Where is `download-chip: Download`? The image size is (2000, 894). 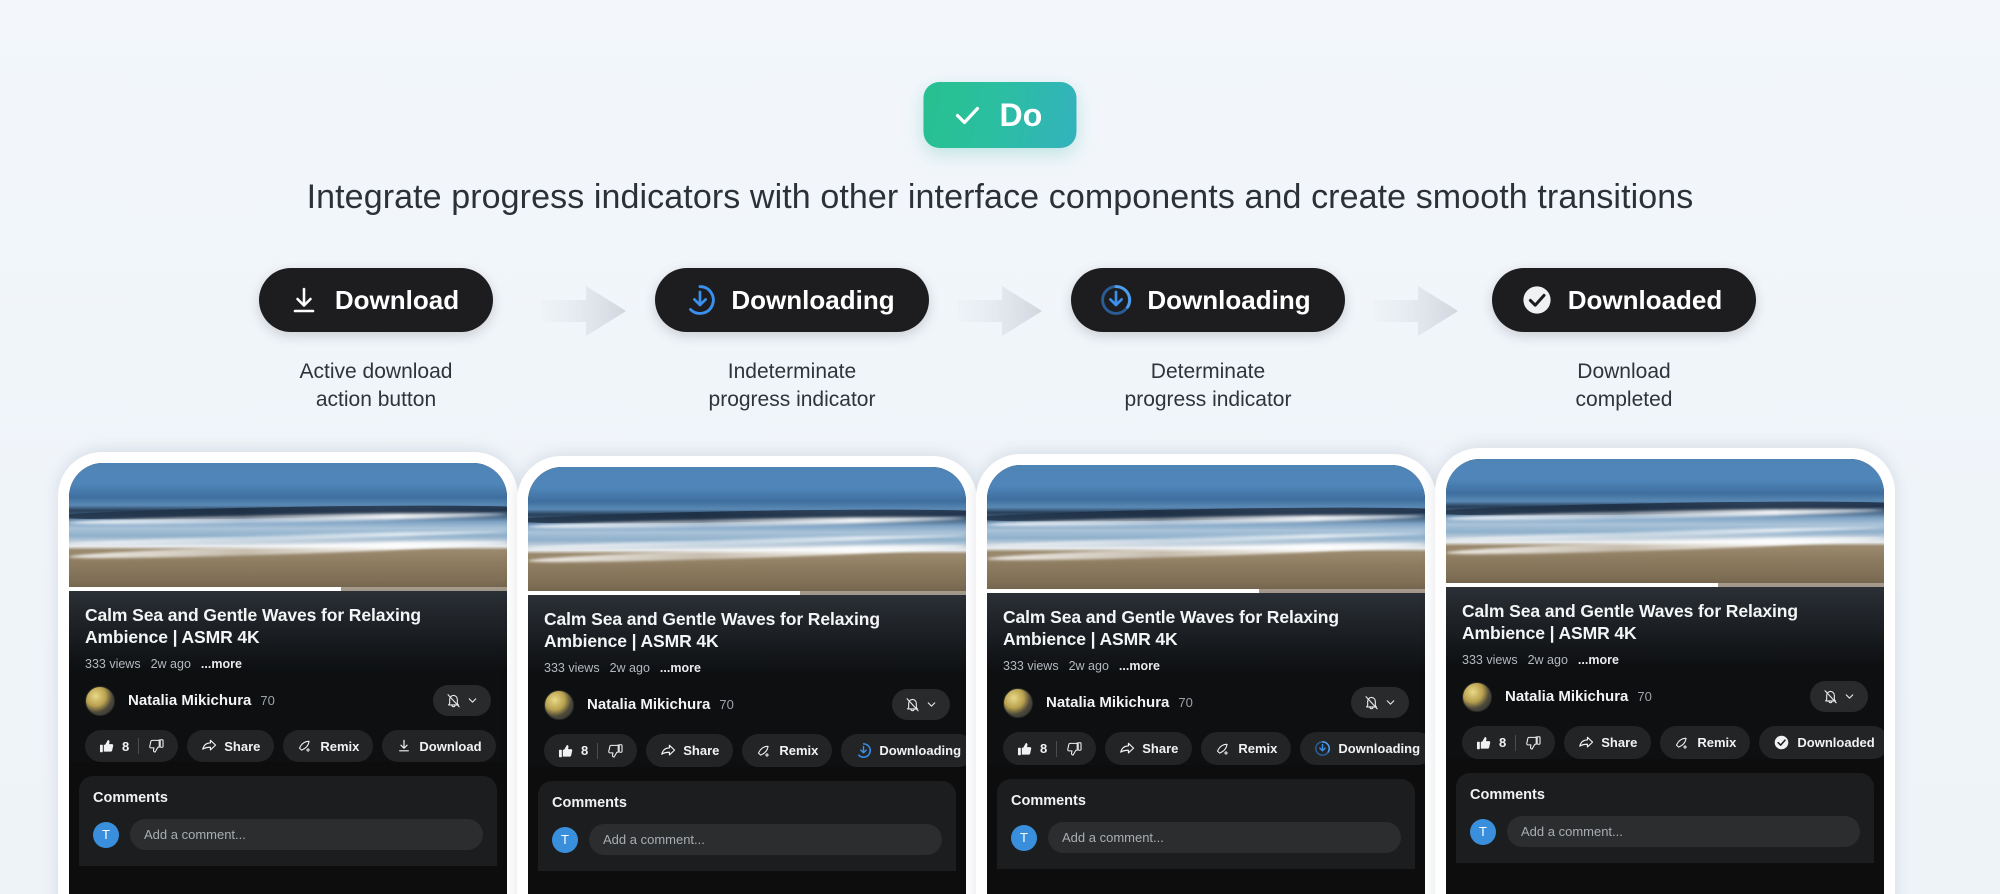 download-chip: Download is located at coordinates (439, 746).